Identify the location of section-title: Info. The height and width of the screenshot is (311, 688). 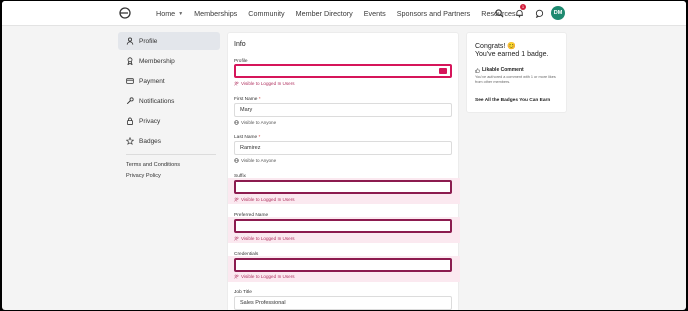
(240, 44).